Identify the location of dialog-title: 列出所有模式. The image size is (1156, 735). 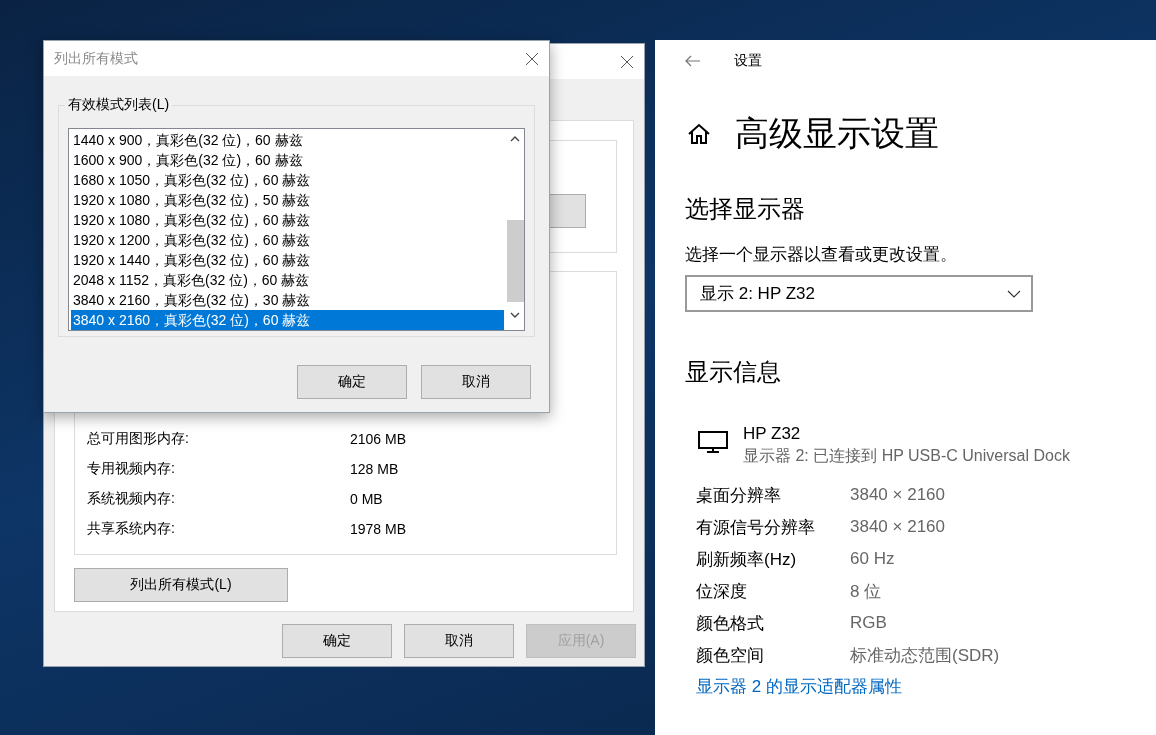
(96, 58).